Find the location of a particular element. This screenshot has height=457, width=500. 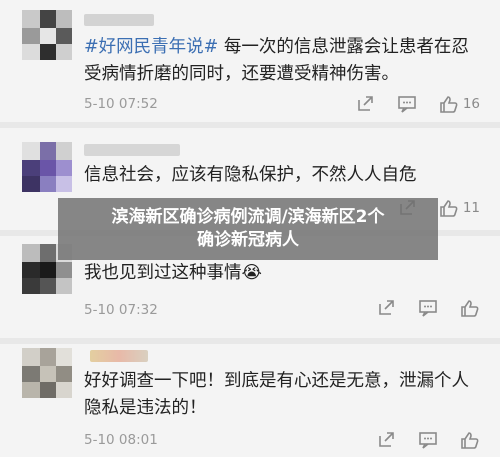

timestamp: 5-10 07:32 is located at coordinates (121, 310).